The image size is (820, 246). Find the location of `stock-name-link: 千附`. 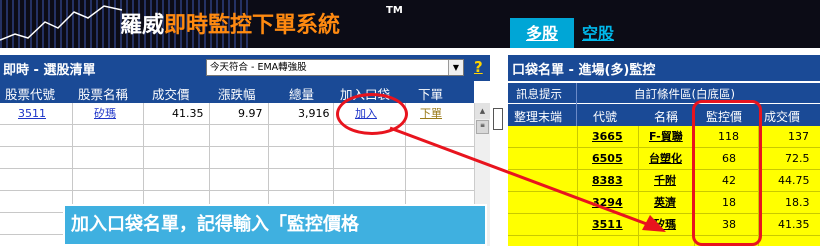

stock-name-link: 千附 is located at coordinates (665, 181).